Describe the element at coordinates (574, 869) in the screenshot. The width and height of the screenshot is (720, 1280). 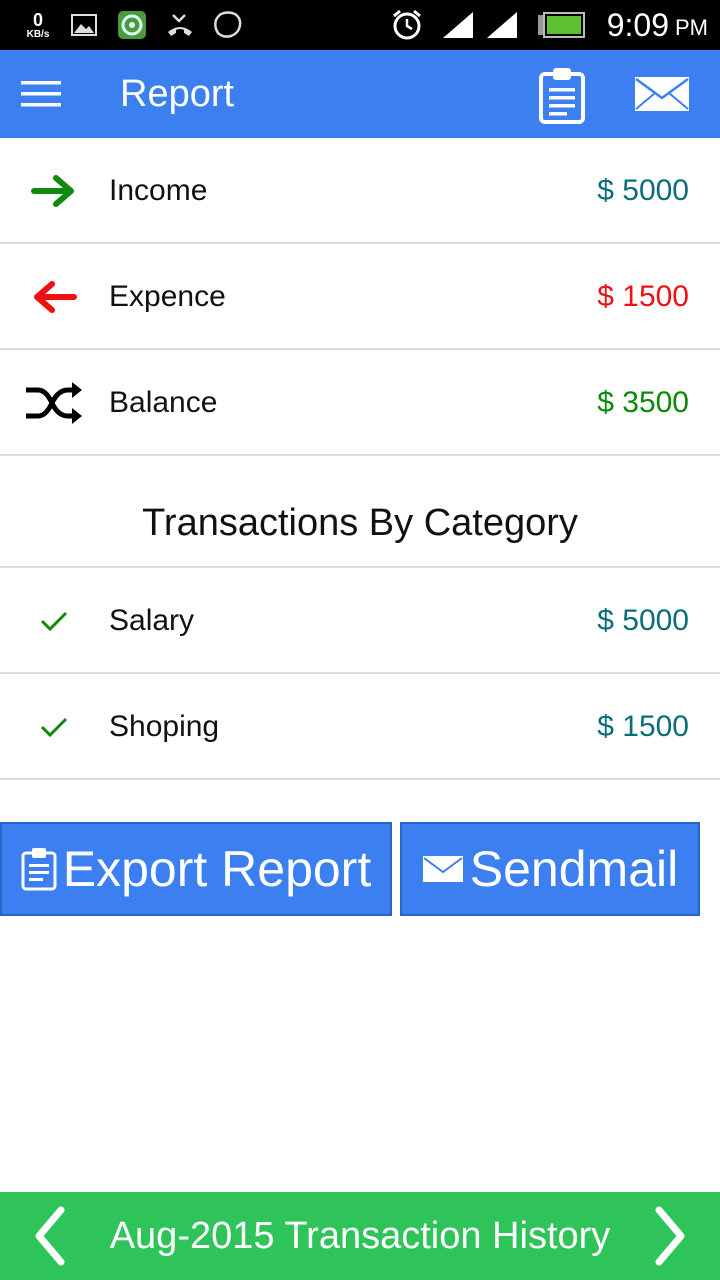
I see `sendmail-label: Sendmail` at that location.